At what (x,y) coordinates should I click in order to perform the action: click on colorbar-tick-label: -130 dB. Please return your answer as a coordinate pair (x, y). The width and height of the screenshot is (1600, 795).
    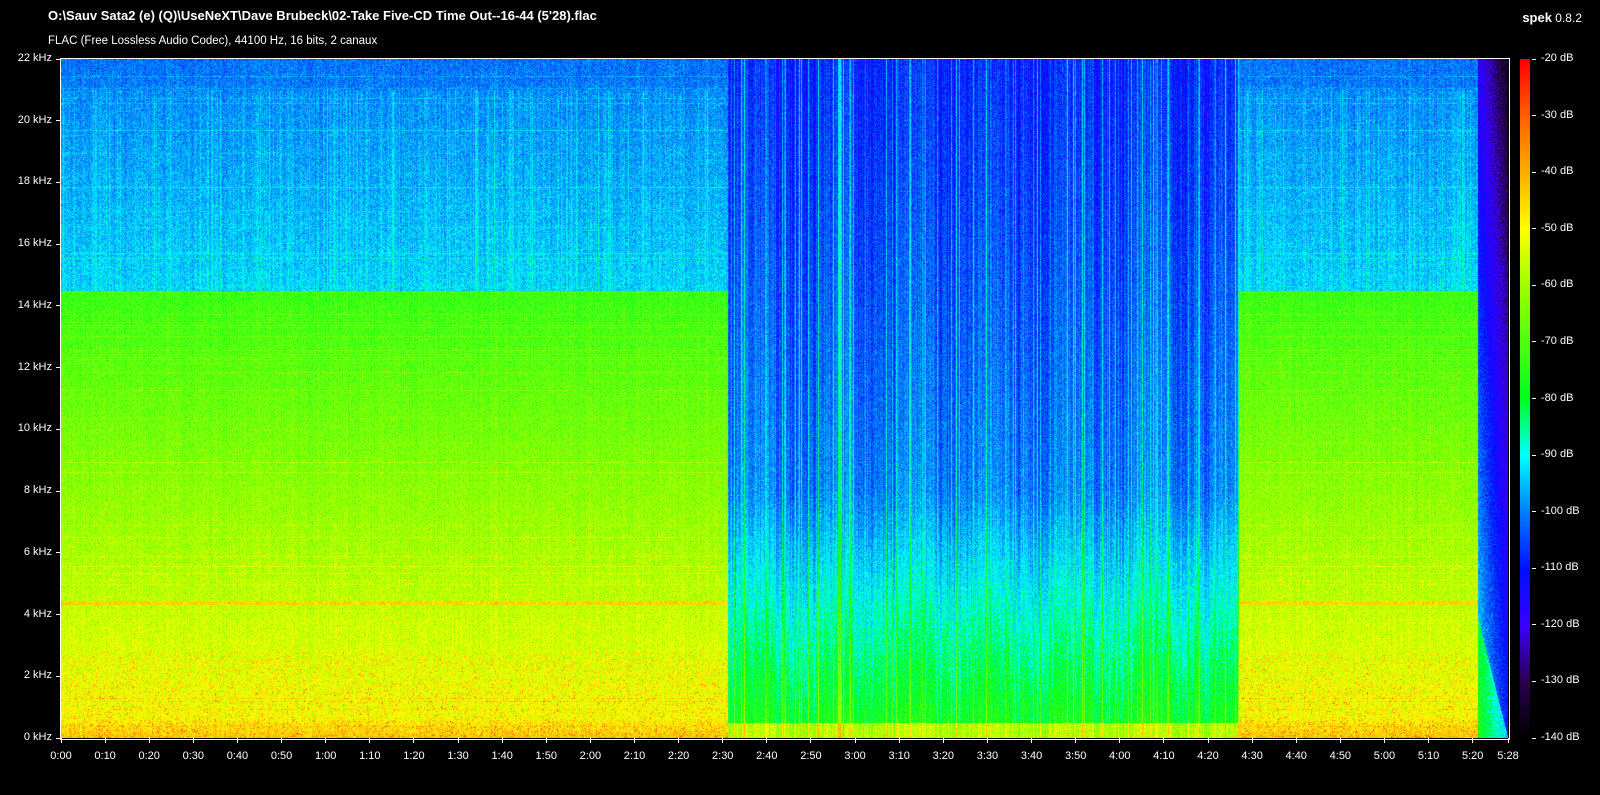
    Looking at the image, I should click on (1560, 680).